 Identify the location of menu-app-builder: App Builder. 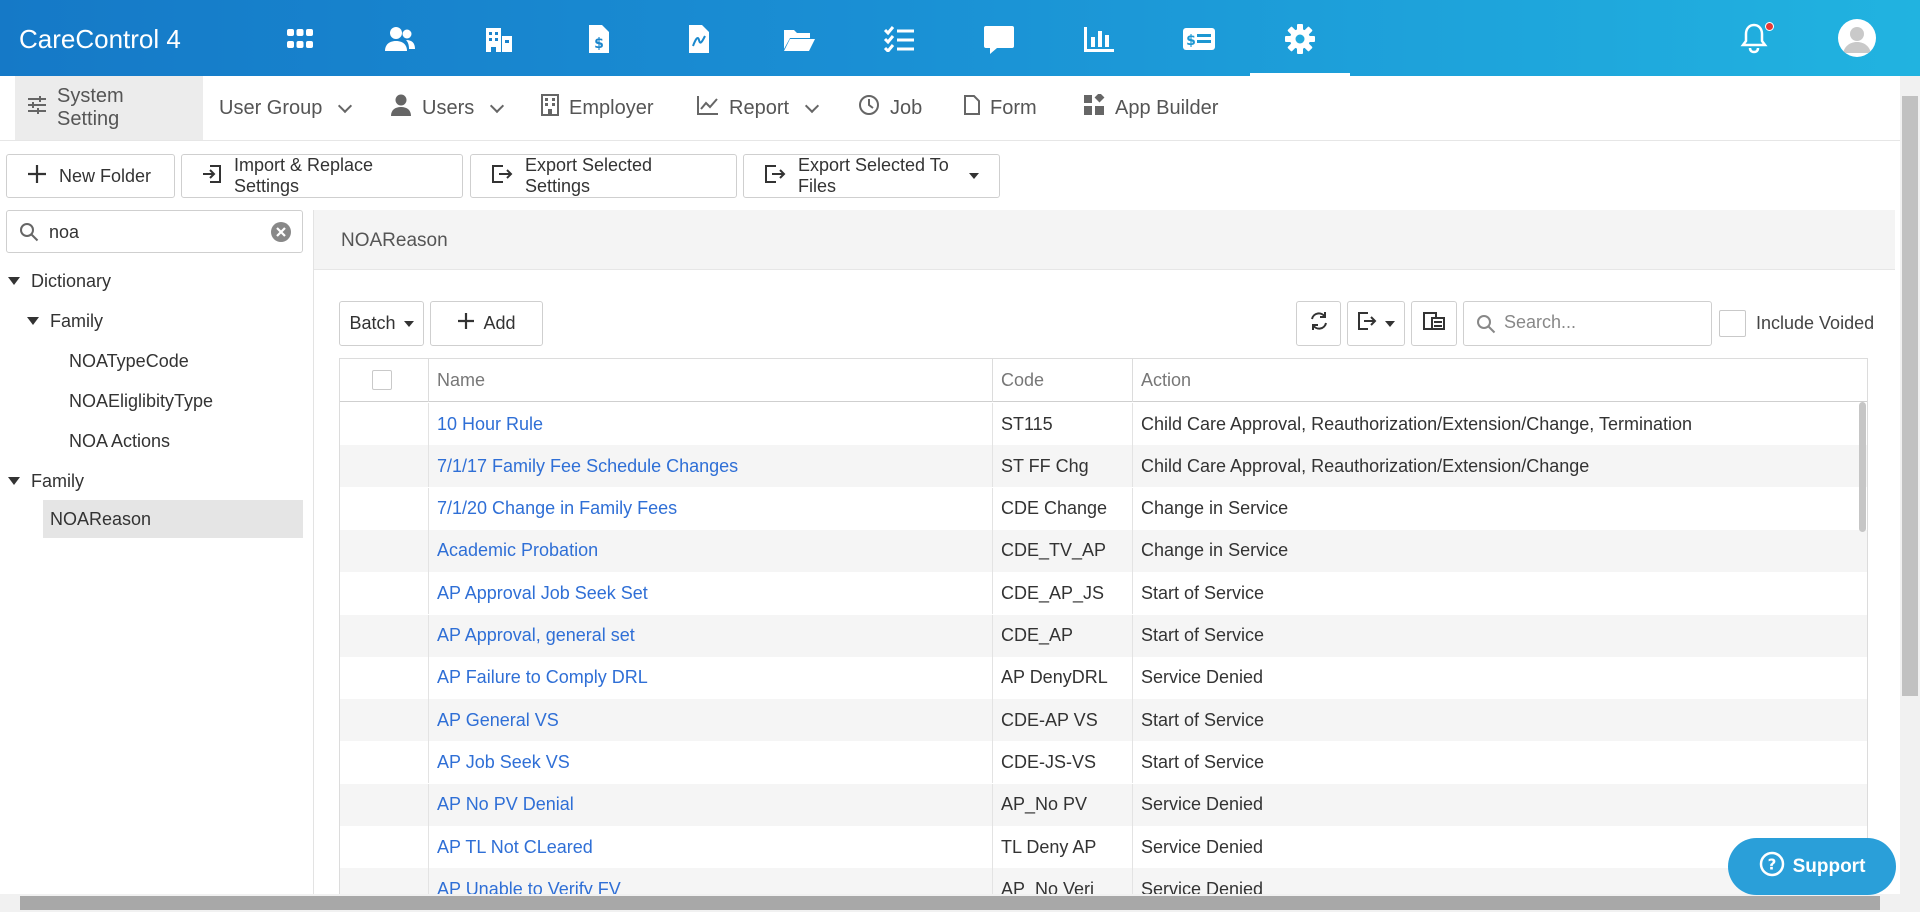
(1150, 108).